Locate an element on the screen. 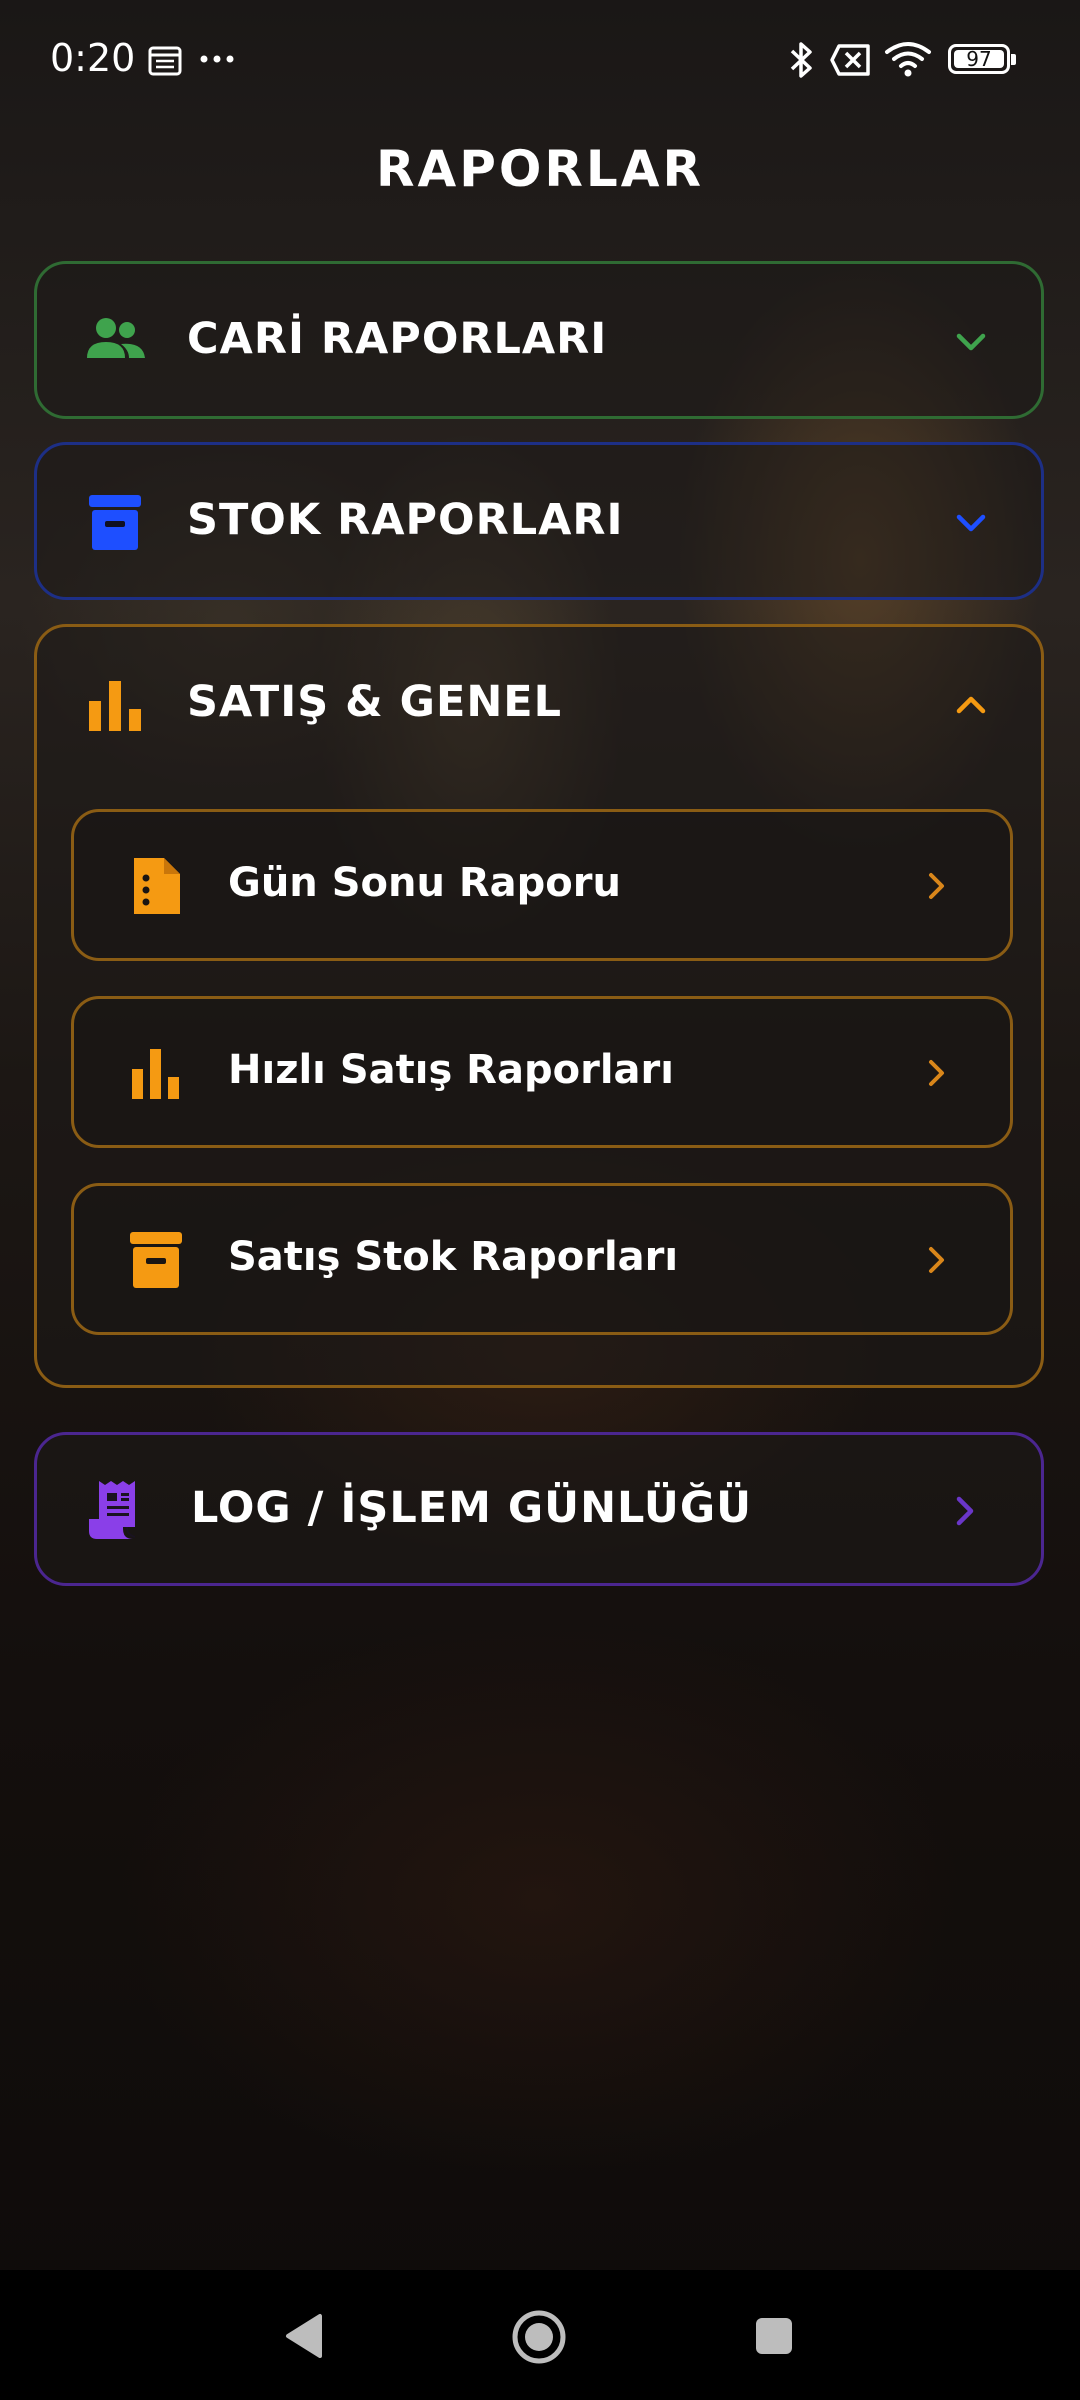 This screenshot has width=1080, height=2400. battery-icon: 97 is located at coordinates (982, 59).